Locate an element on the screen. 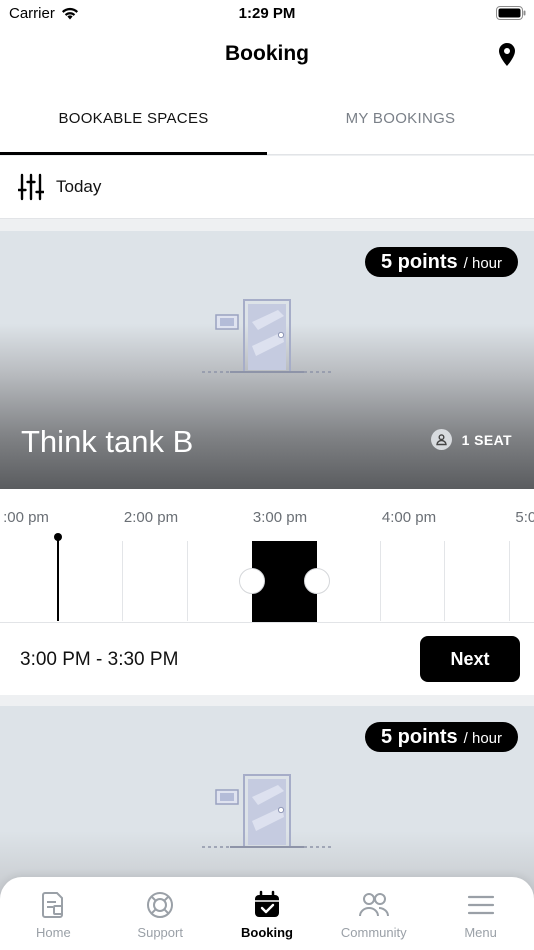 This screenshot has height=950, width=534. tick-label: :00 pm is located at coordinates (26, 517).